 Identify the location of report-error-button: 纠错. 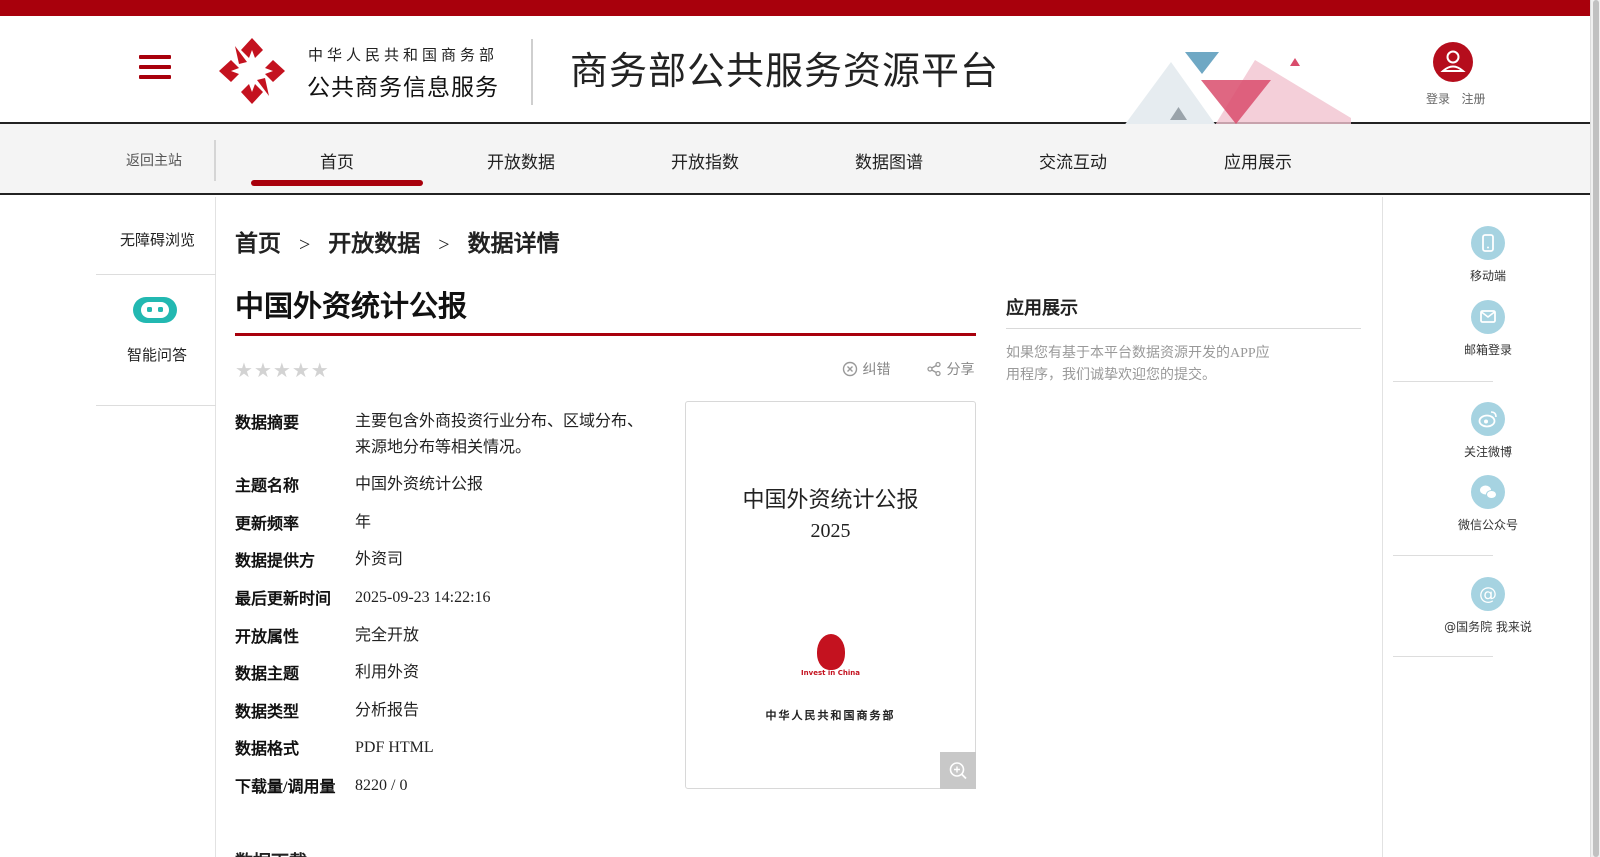
(866, 369).